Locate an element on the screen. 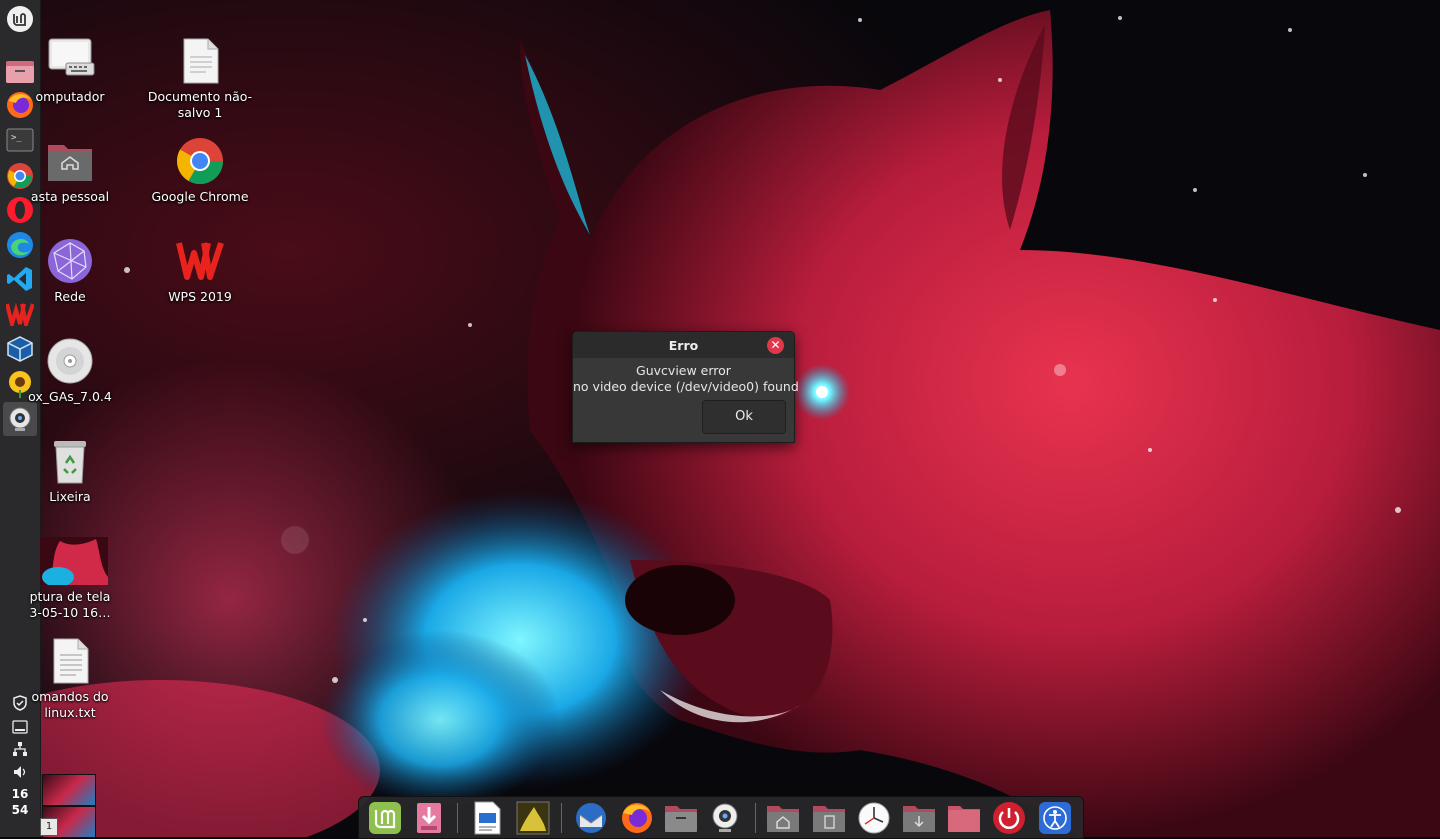 The height and width of the screenshot is (839, 1440). desktop-icon-label: omandos do linux.txt is located at coordinates (70, 704).